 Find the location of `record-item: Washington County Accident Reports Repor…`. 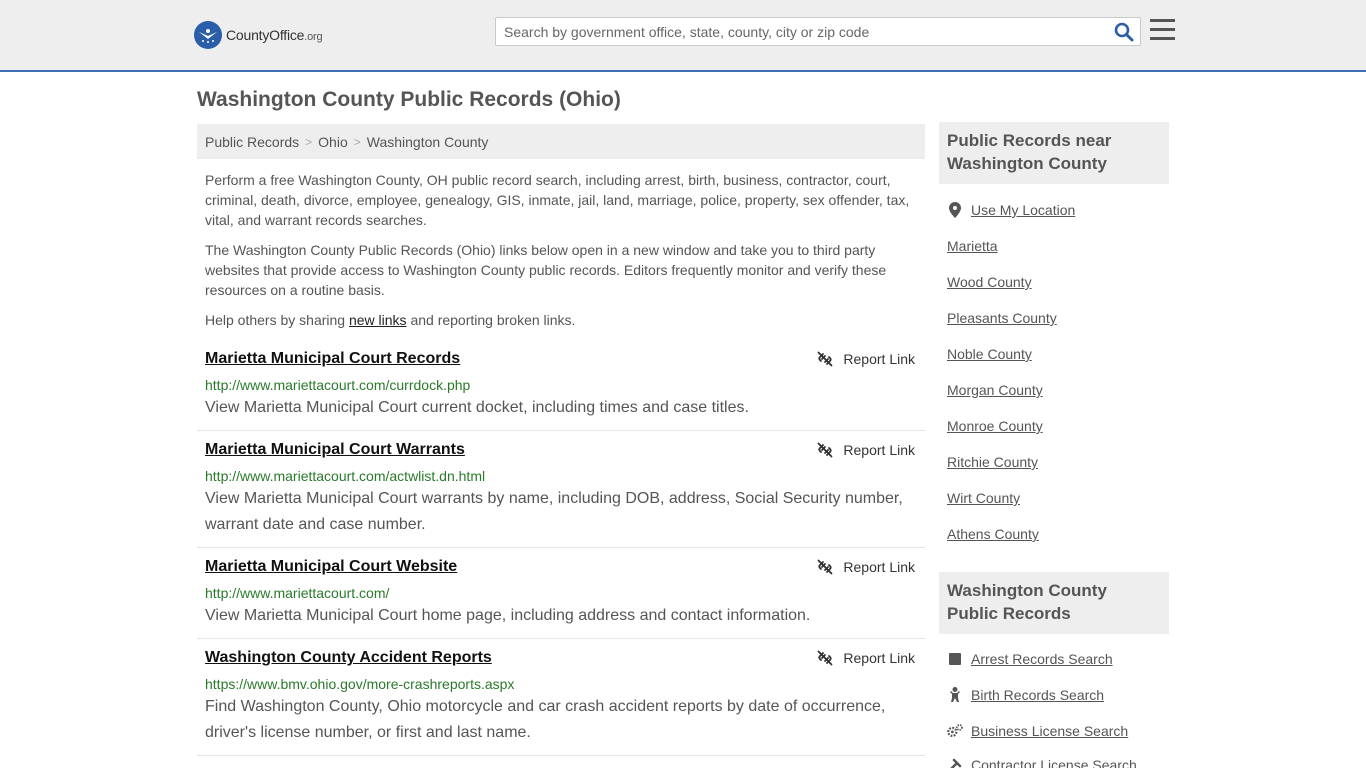

record-item: Washington County Accident Reports Repor… is located at coordinates (561, 702).